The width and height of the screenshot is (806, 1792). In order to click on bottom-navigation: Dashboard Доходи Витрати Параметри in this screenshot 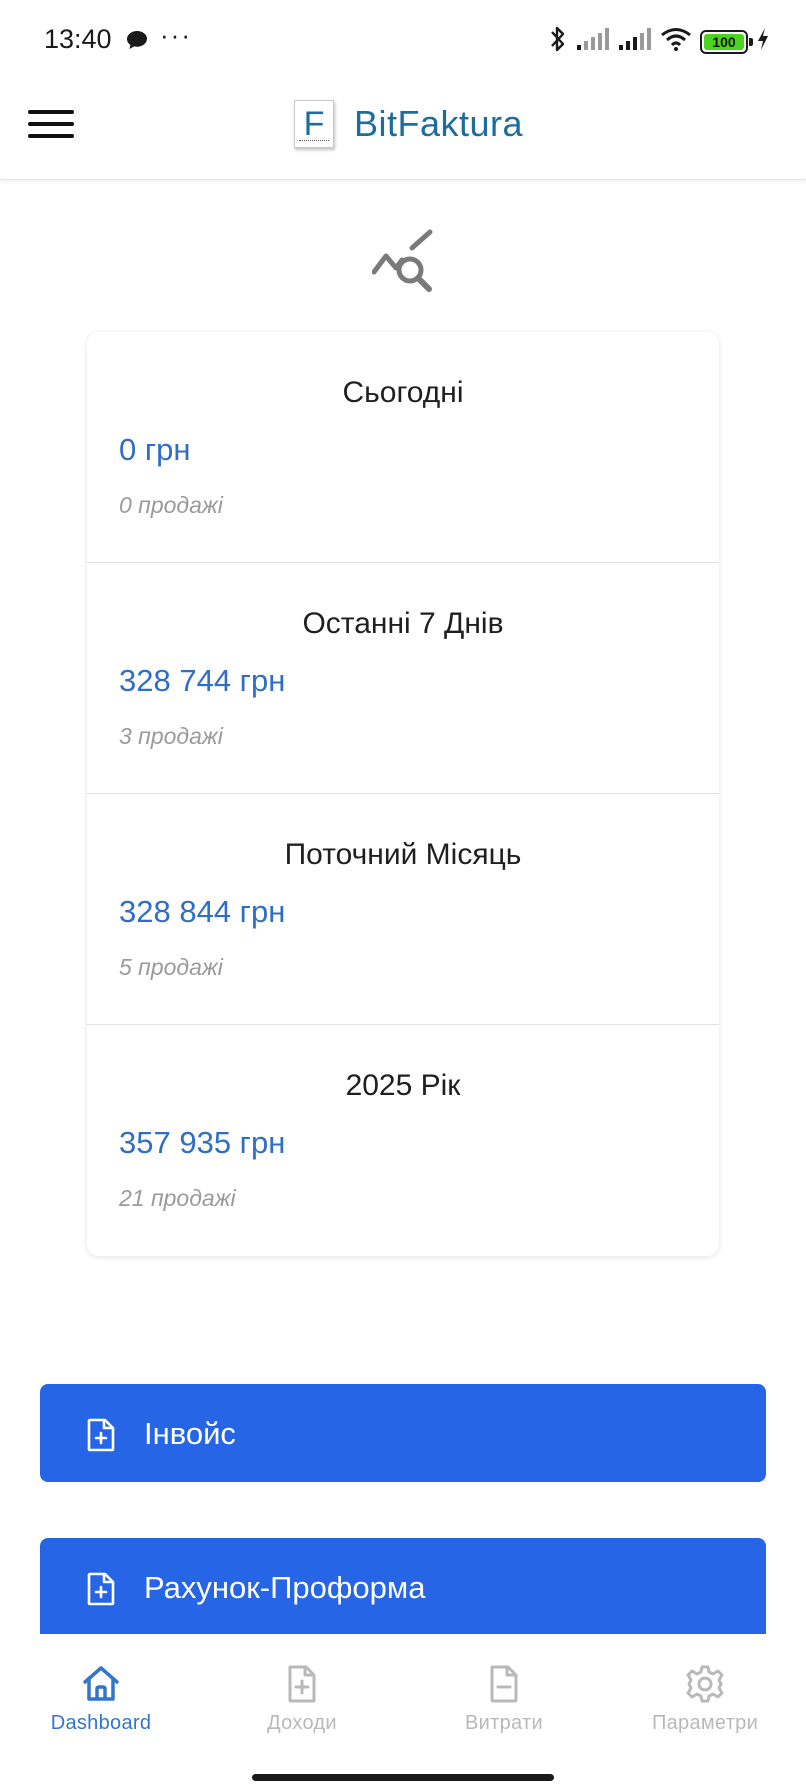, I will do `click(403, 1713)`.